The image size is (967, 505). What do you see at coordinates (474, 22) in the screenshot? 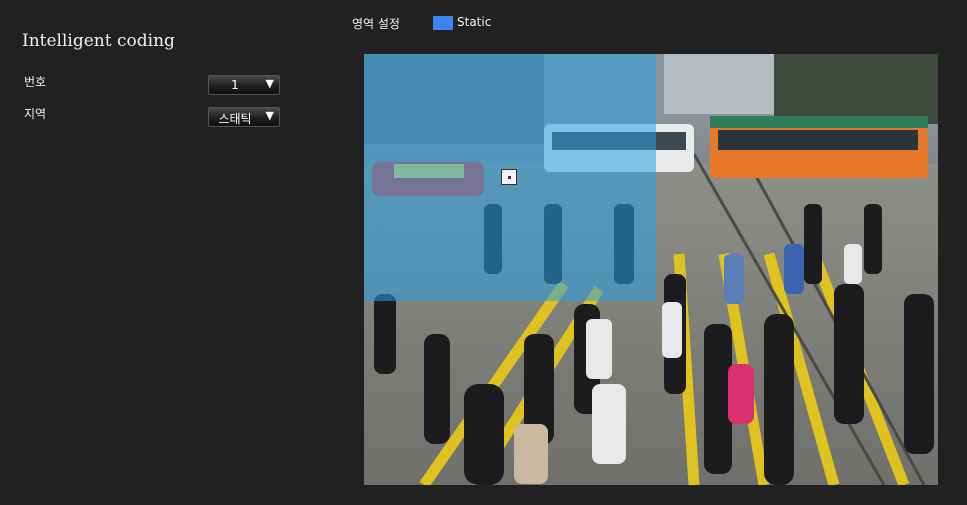
I see `static-legend-label: Static` at bounding box center [474, 22].